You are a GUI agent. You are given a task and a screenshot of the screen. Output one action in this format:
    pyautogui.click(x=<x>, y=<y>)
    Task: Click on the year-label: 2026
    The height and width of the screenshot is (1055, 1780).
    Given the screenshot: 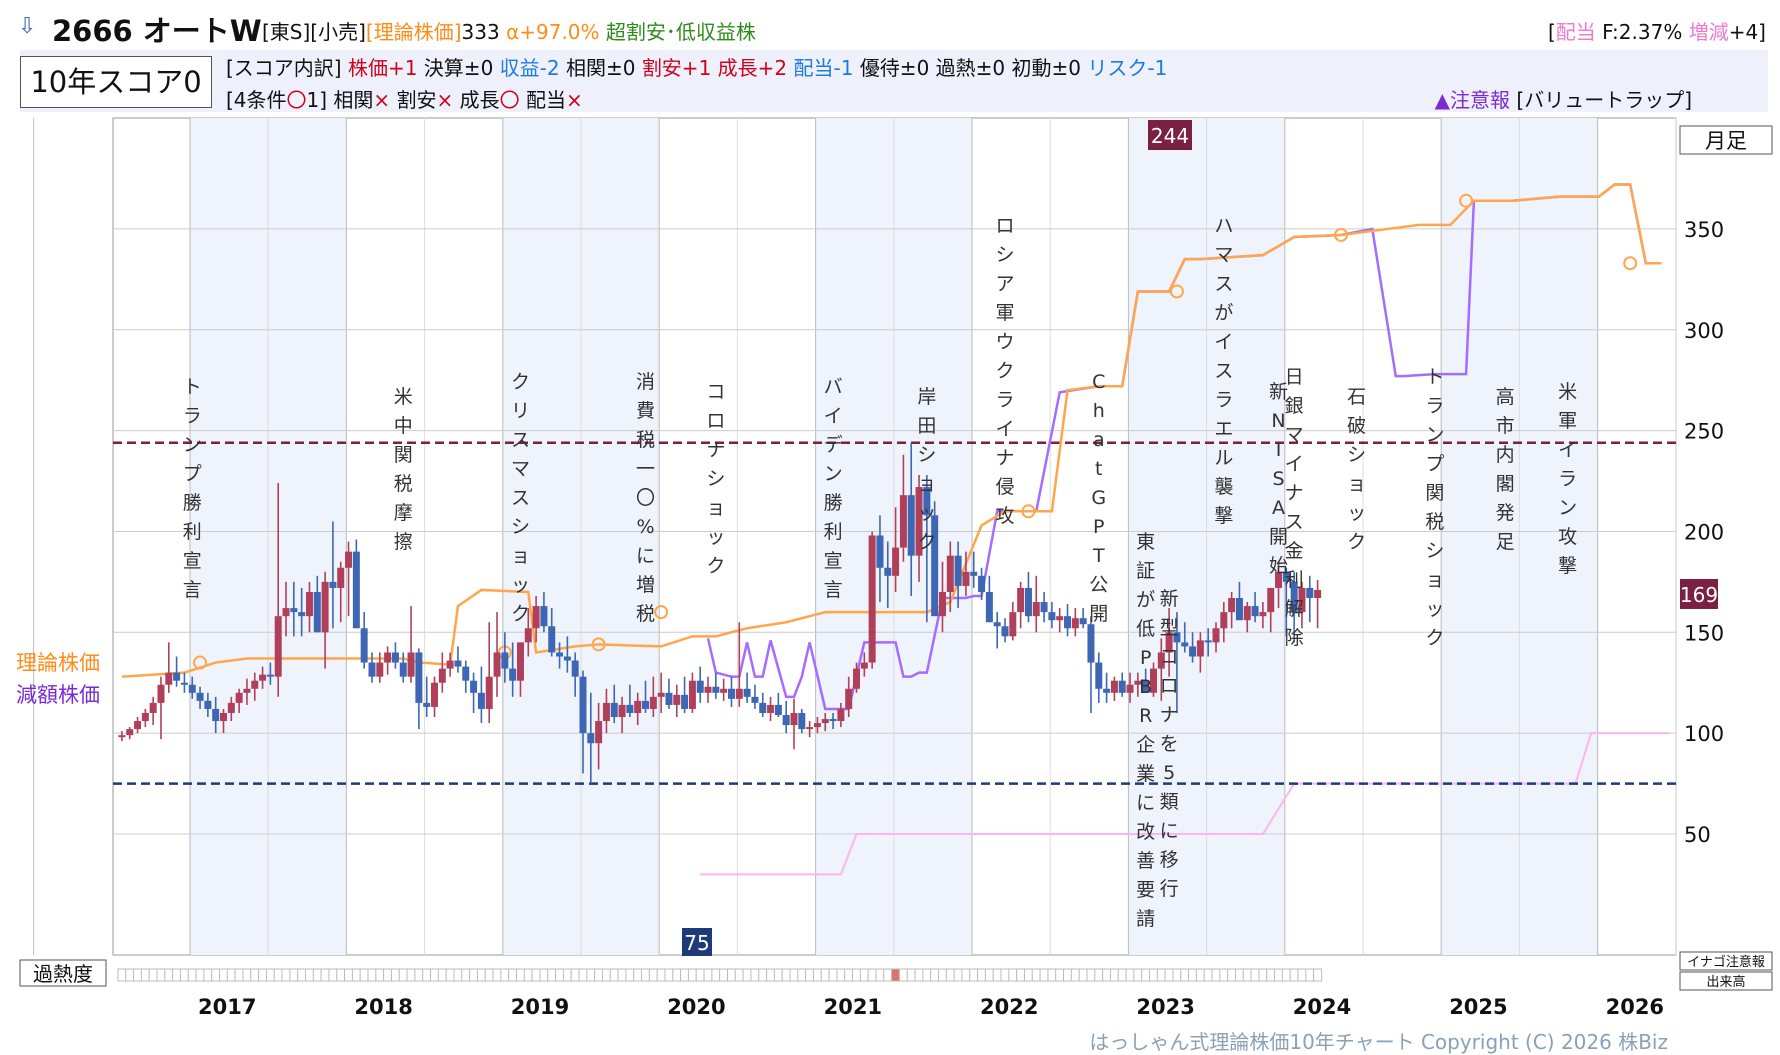 What is the action you would take?
    pyautogui.click(x=1635, y=1007)
    